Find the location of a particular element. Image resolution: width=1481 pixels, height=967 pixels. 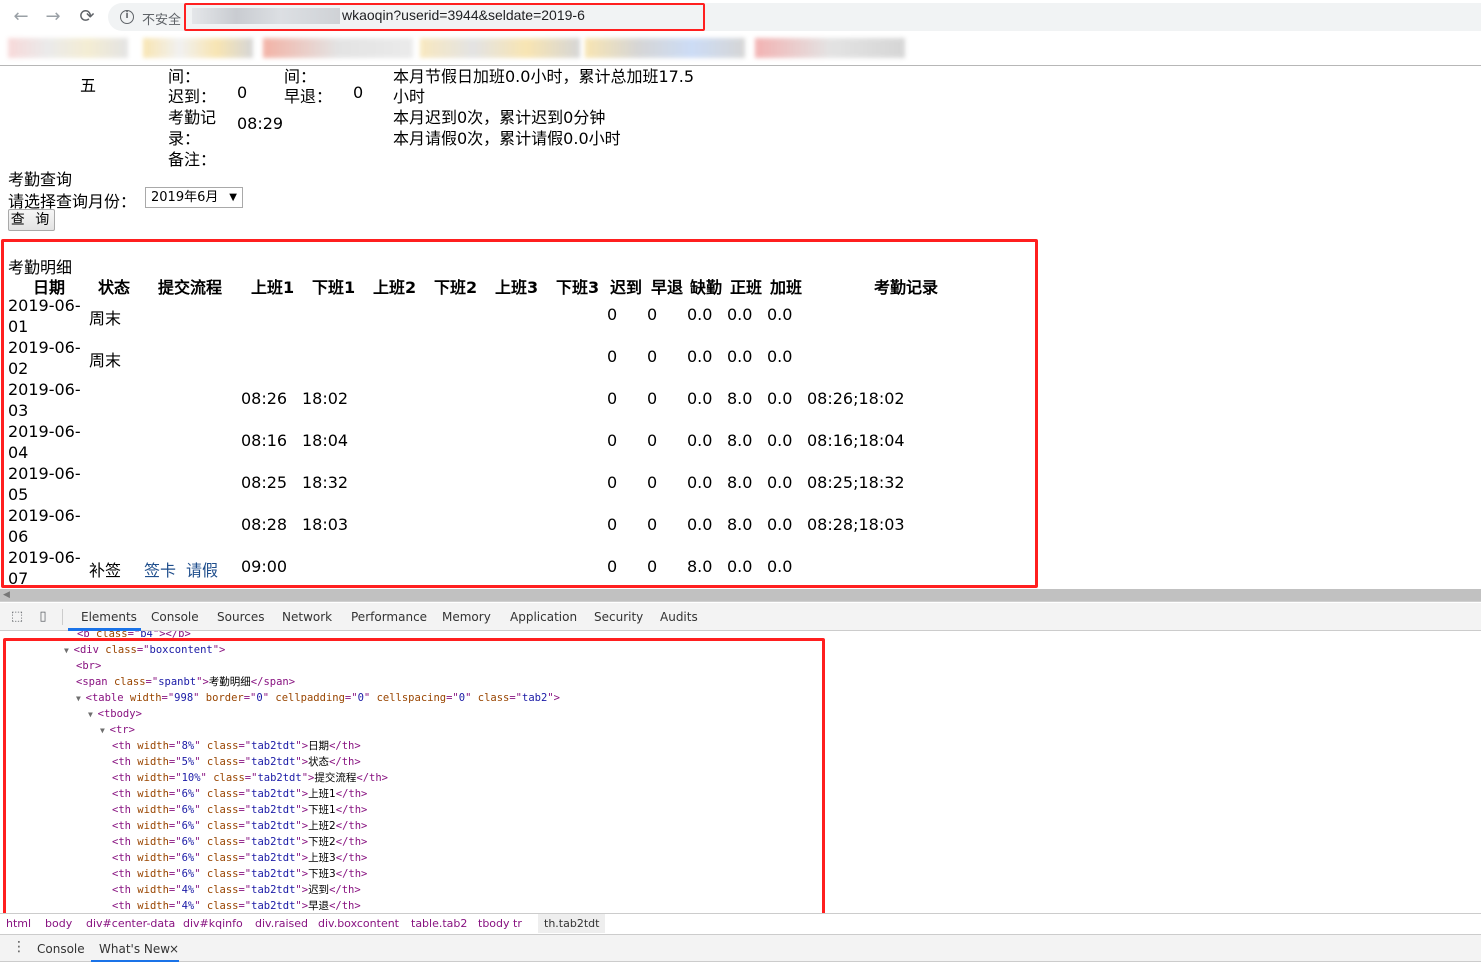

info-icon: i is located at coordinates (127, 17).